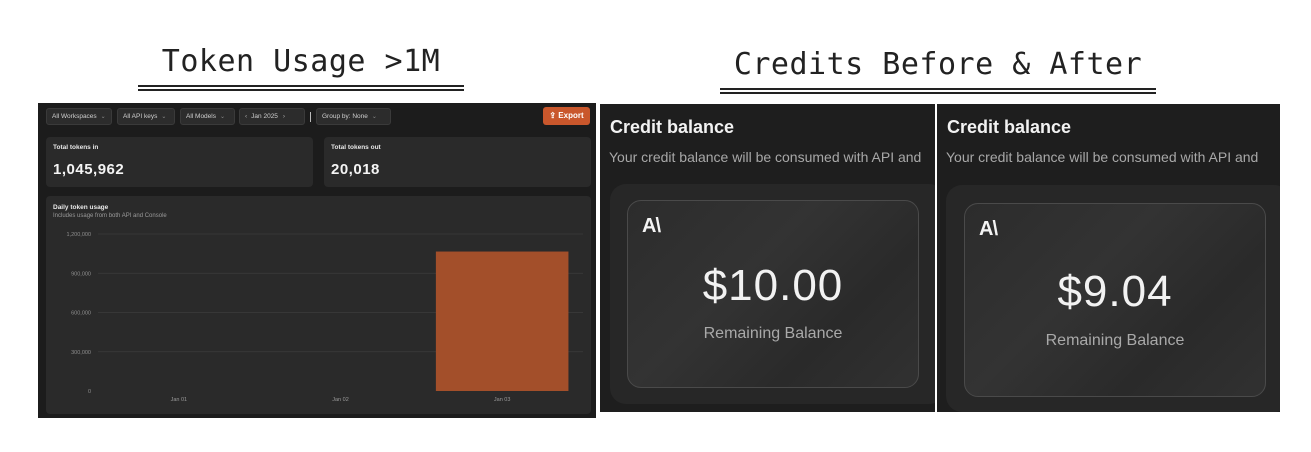  Describe the element at coordinates (76, 147) in the screenshot. I see `tokens-in-label: Total tokens in` at that location.